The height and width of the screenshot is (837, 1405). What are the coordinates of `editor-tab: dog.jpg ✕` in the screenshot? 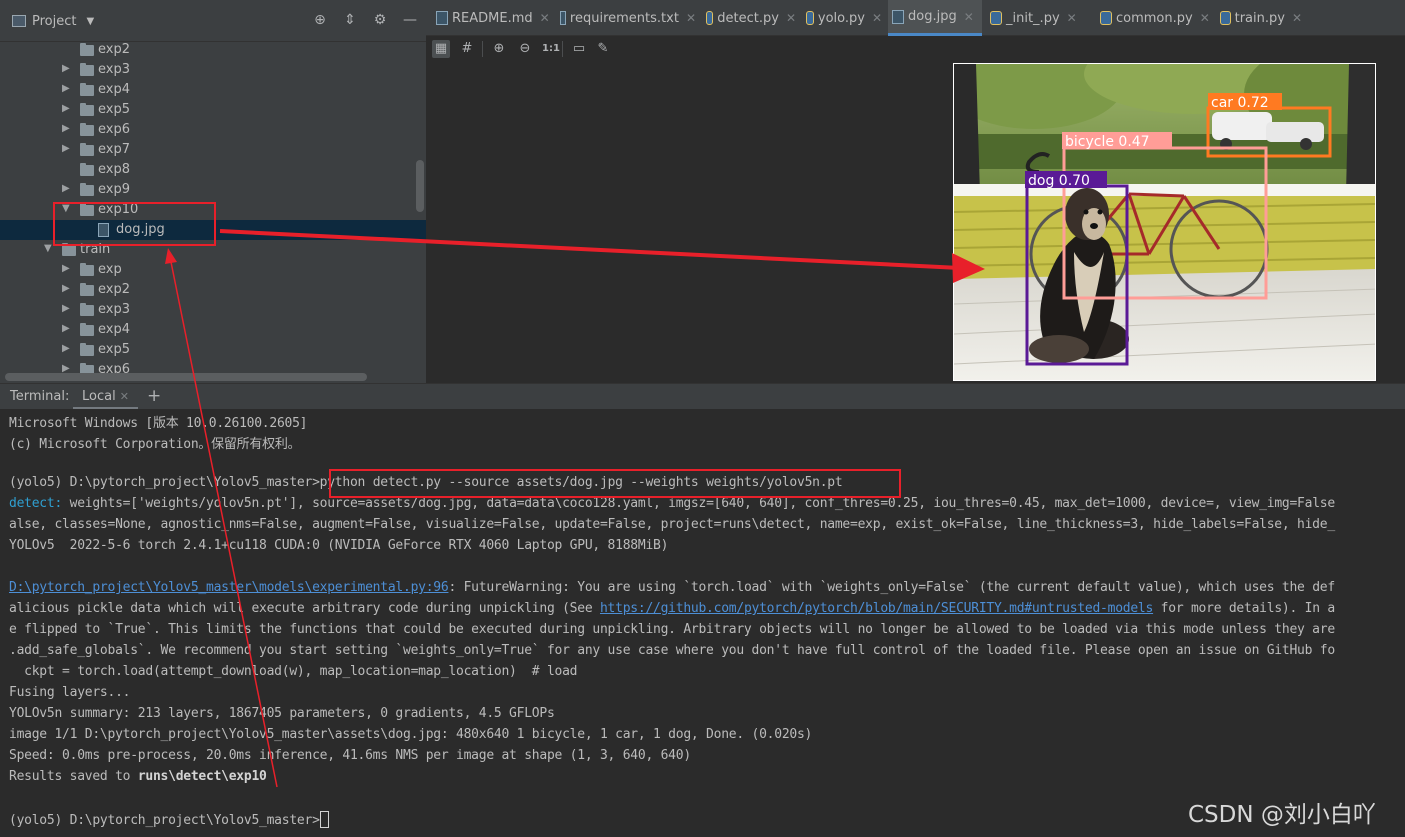 It's located at (935, 18).